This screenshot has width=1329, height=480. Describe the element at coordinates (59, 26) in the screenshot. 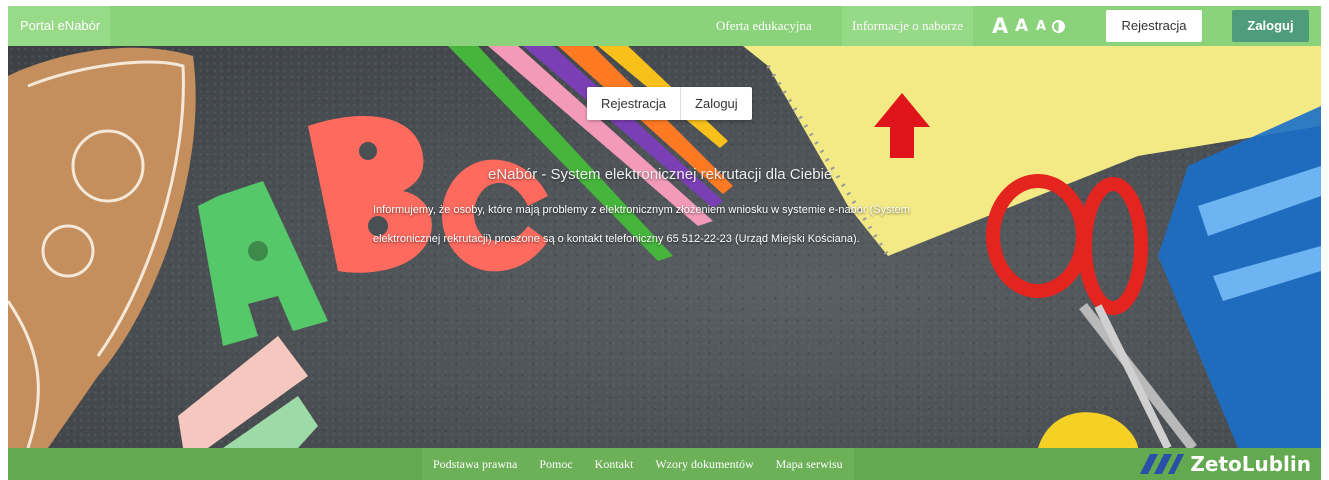

I see `brand-link: Portal eNabór` at that location.